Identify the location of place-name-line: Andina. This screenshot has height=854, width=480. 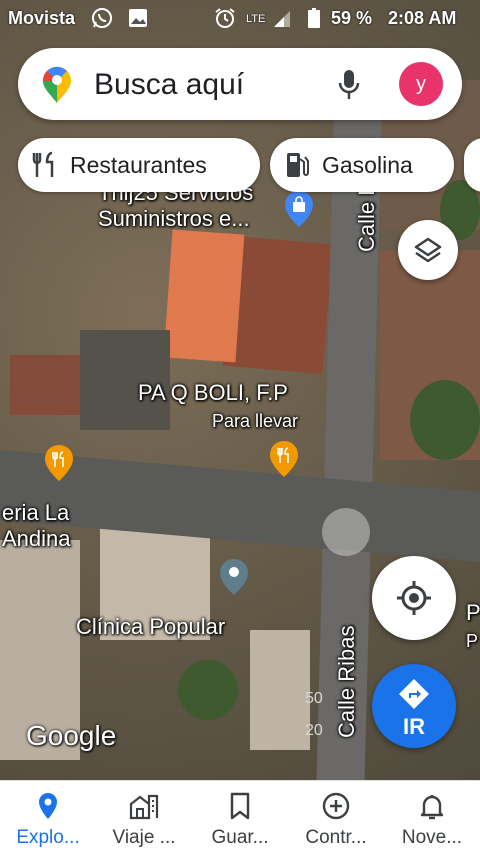
(36, 538).